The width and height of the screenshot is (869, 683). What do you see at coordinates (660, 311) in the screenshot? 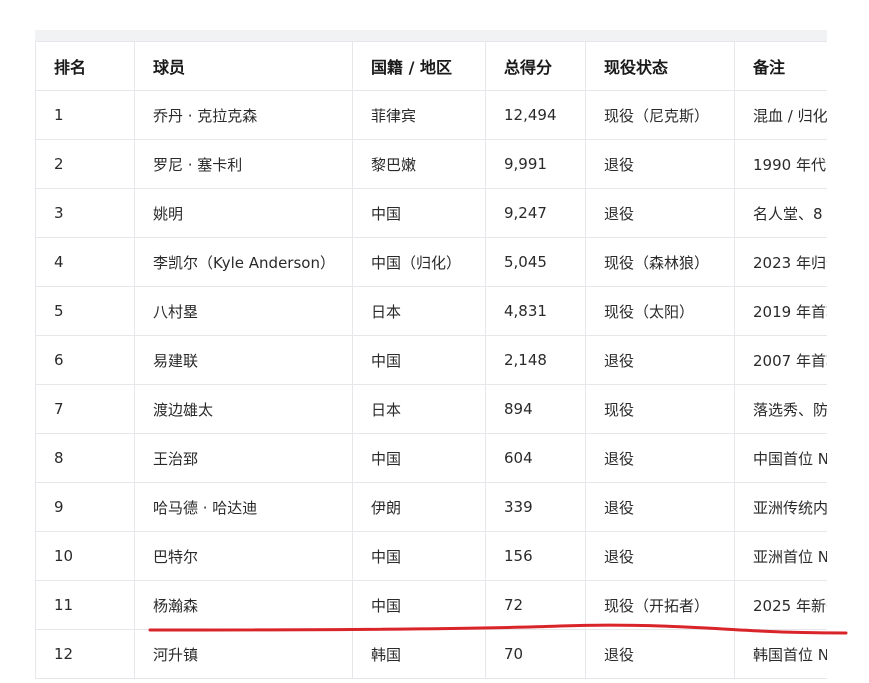
I see `cell-status: 现役（太阳）` at bounding box center [660, 311].